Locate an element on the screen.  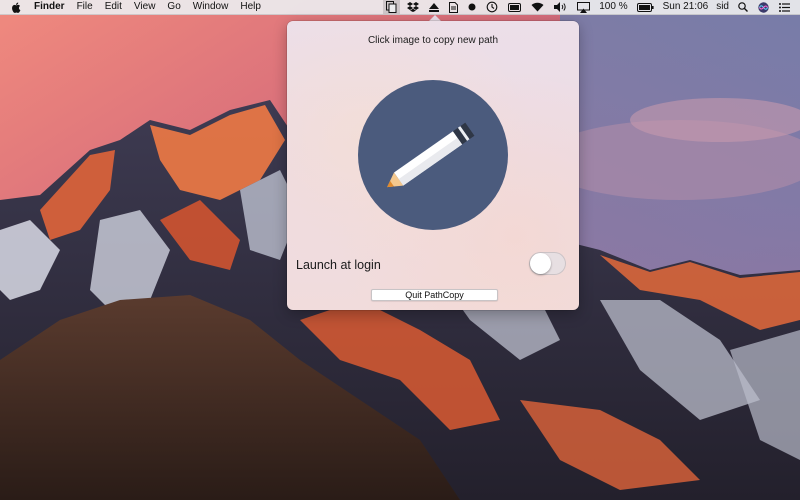
time-machine-icon is located at coordinates (492, 7).